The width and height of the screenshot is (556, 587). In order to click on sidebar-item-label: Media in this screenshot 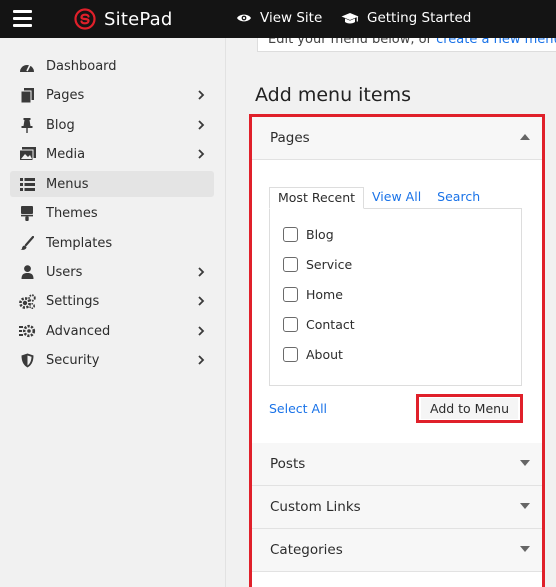, I will do `click(66, 154)`.